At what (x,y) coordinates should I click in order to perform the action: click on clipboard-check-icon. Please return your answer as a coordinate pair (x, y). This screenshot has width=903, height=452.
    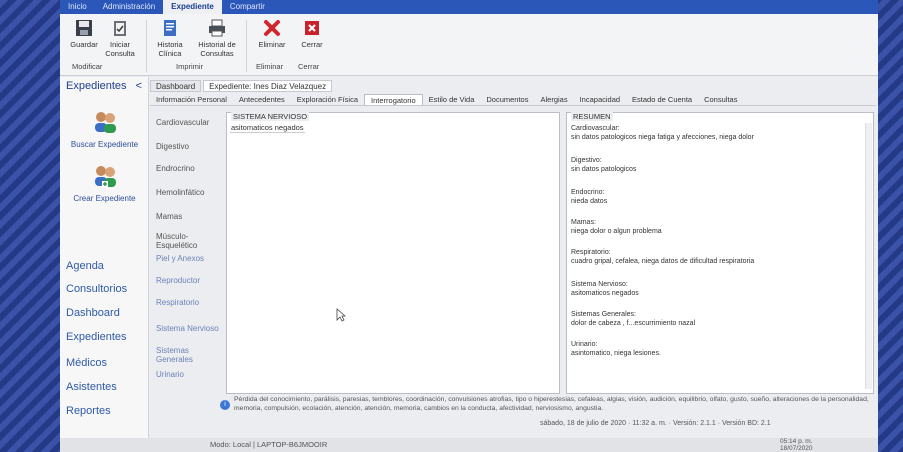
    Looking at the image, I should click on (120, 28).